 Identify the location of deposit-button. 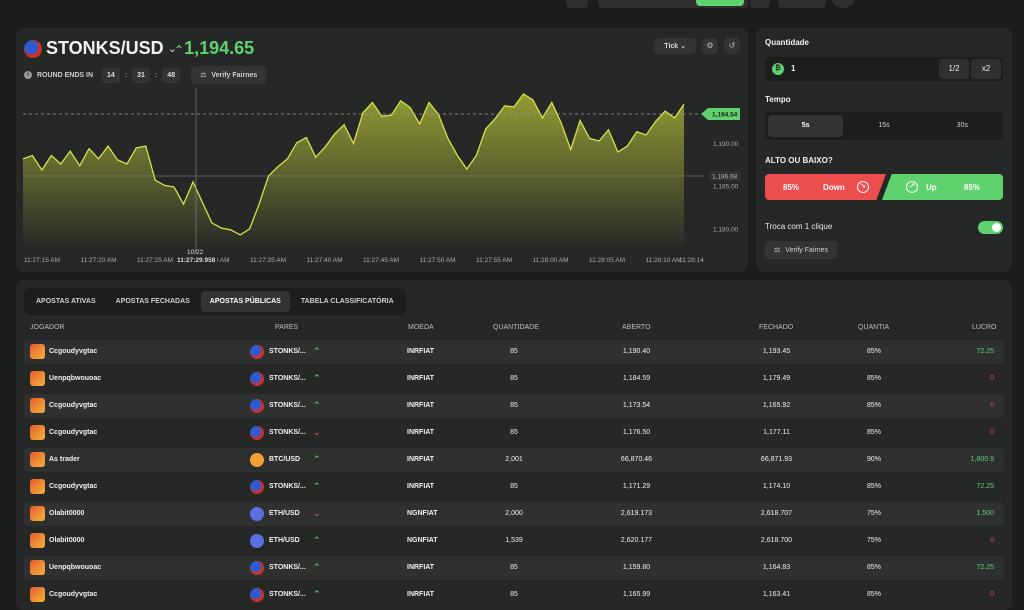
(720, 3).